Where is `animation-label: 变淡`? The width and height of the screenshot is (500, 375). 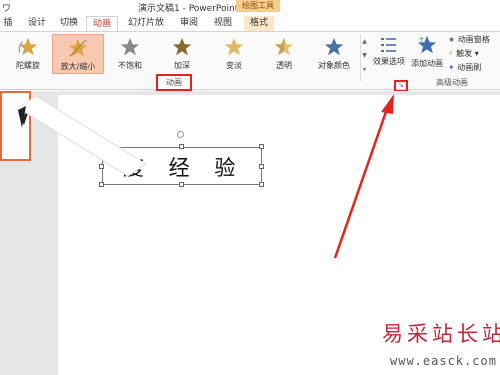 animation-label: 变淡 is located at coordinates (234, 65).